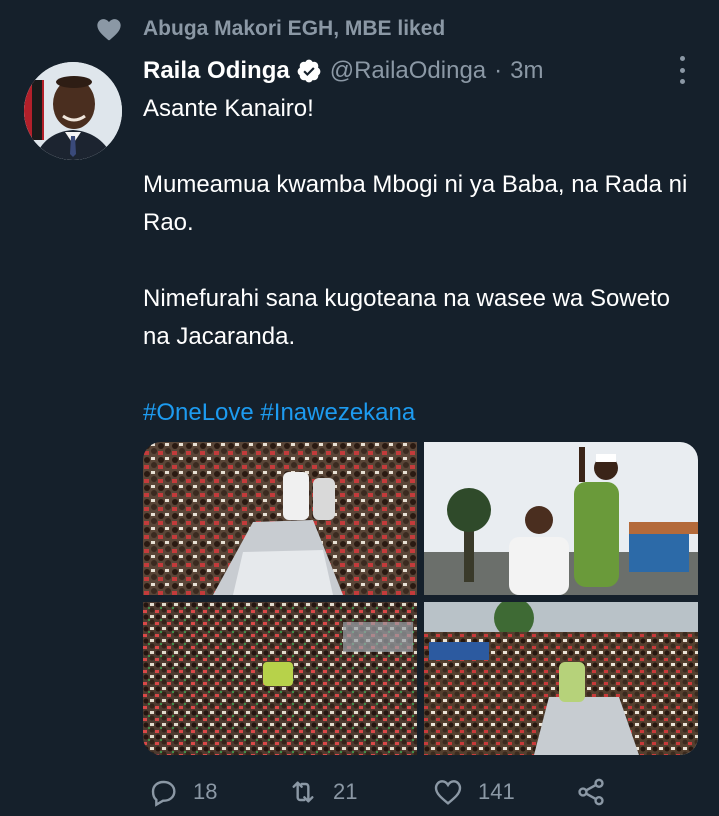 This screenshot has height=816, width=719. What do you see at coordinates (526, 71) in the screenshot?
I see `timestamp: 3m` at bounding box center [526, 71].